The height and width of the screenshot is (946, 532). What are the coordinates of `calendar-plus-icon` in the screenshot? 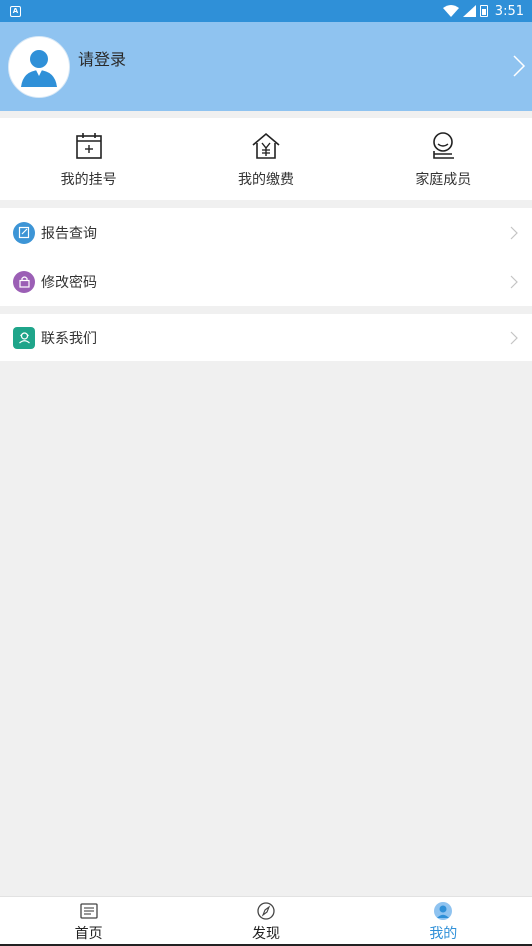 It's located at (88, 146).